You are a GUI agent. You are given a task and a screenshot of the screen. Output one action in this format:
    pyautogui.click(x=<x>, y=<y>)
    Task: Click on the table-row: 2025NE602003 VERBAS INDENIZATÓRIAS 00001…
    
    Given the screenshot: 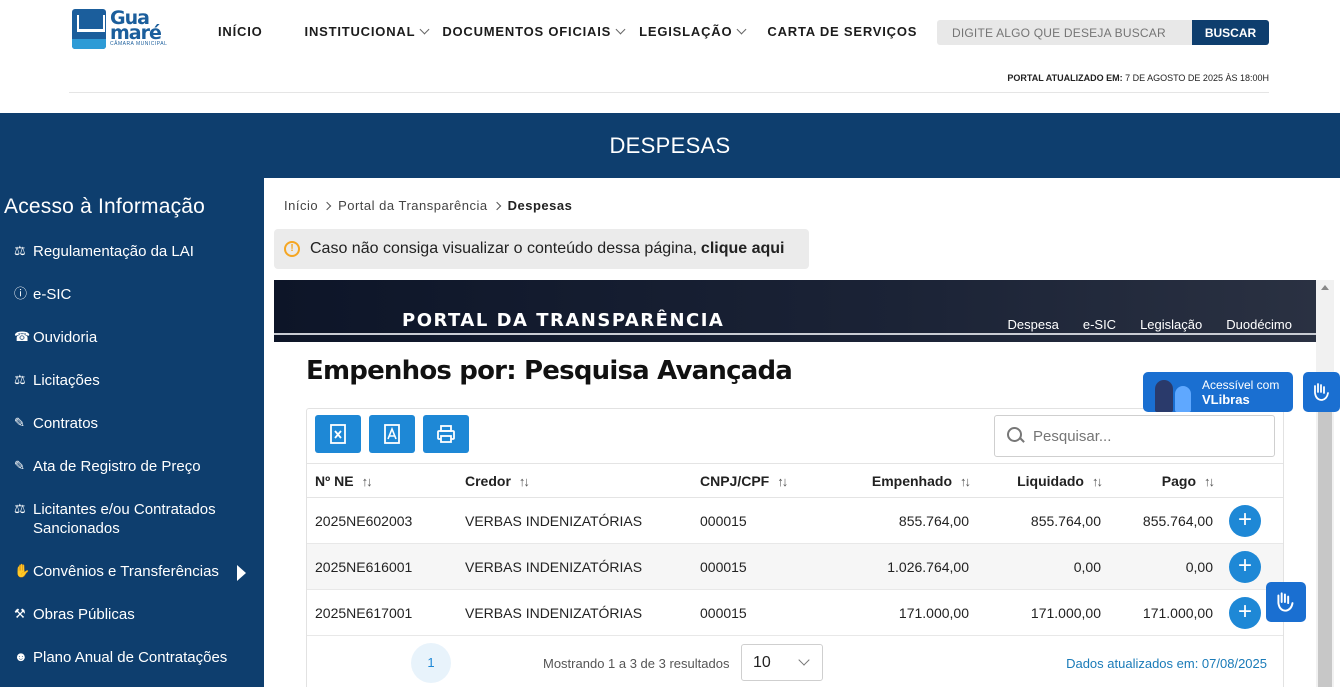 What is the action you would take?
    pyautogui.click(x=795, y=520)
    